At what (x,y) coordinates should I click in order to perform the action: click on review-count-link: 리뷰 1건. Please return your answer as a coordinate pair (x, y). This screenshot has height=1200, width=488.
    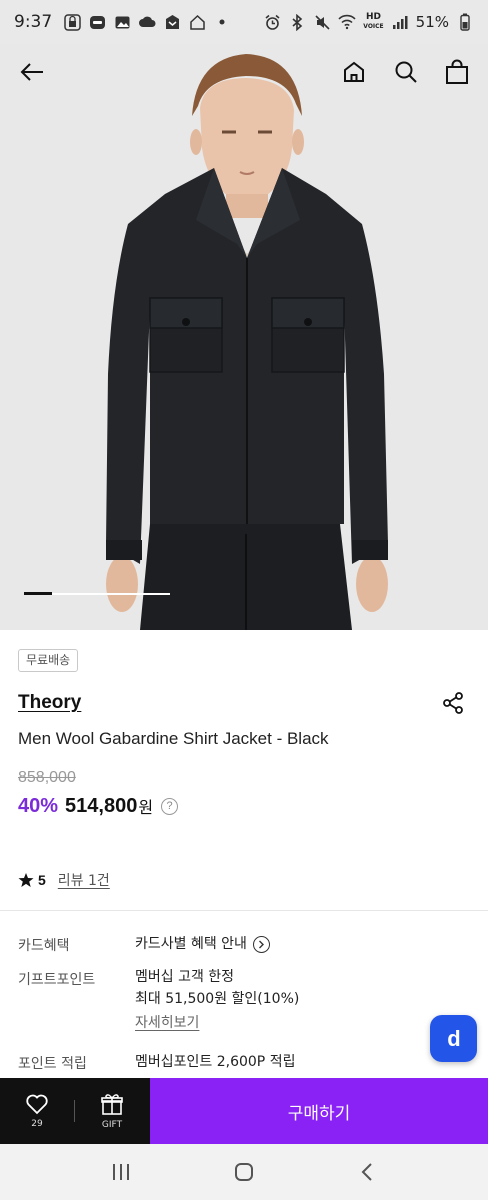
    Looking at the image, I should click on (84, 880).